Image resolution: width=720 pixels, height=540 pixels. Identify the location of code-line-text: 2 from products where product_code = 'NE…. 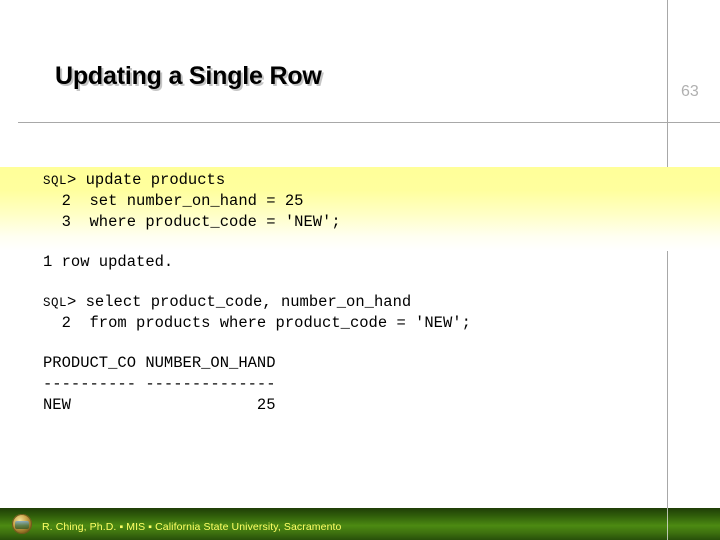
(257, 323).